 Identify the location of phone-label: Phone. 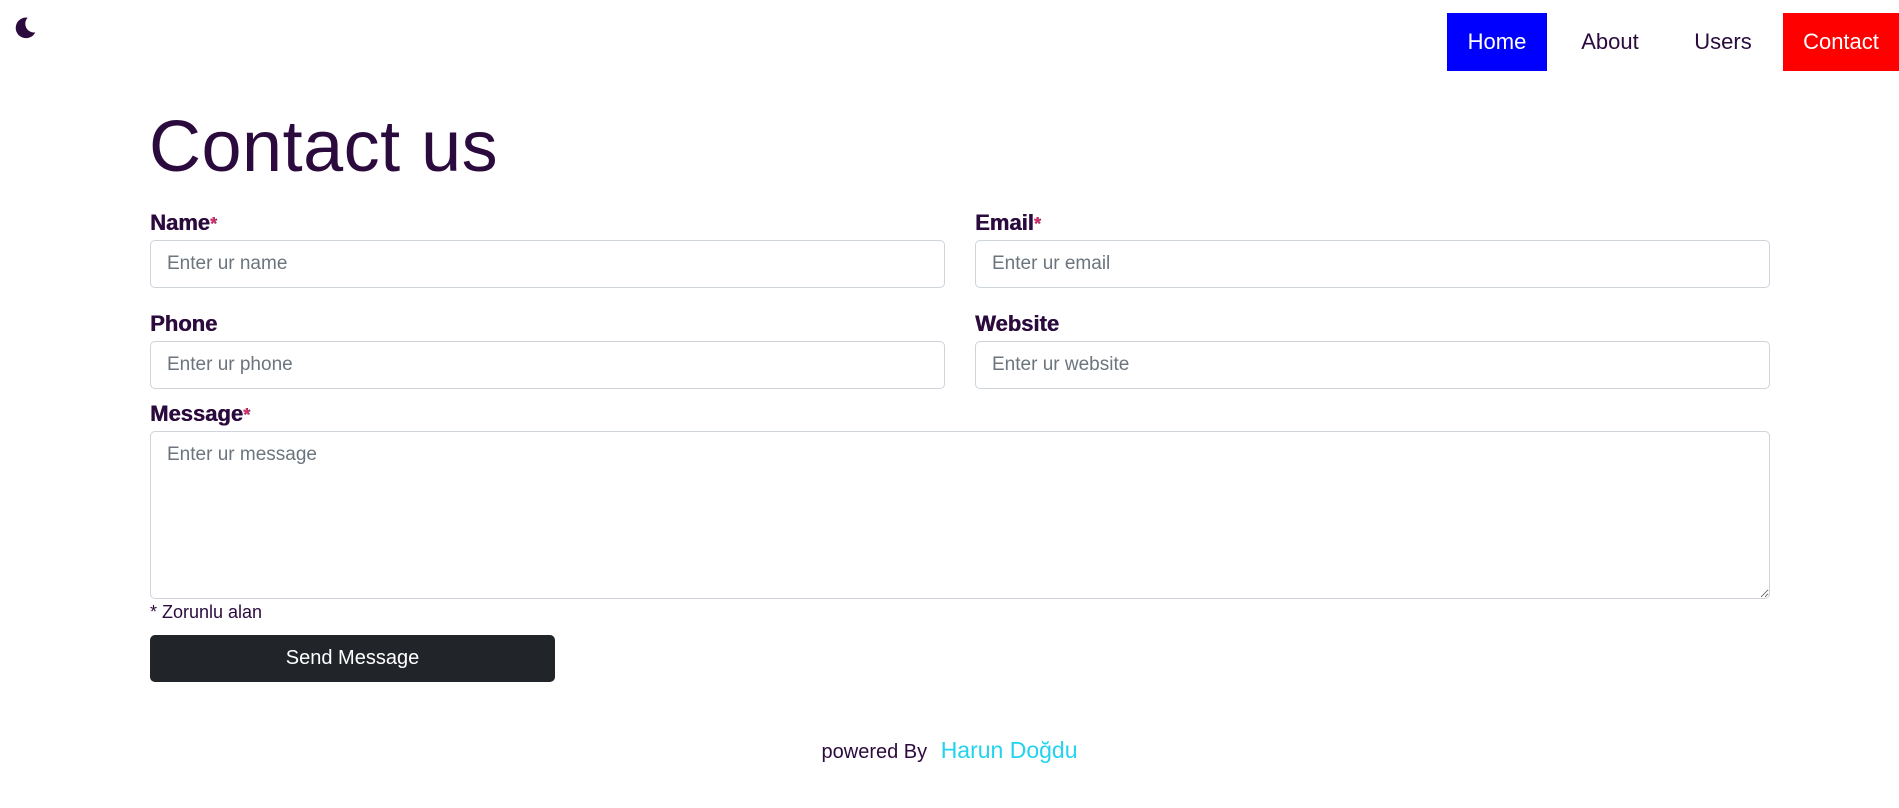
(183, 324).